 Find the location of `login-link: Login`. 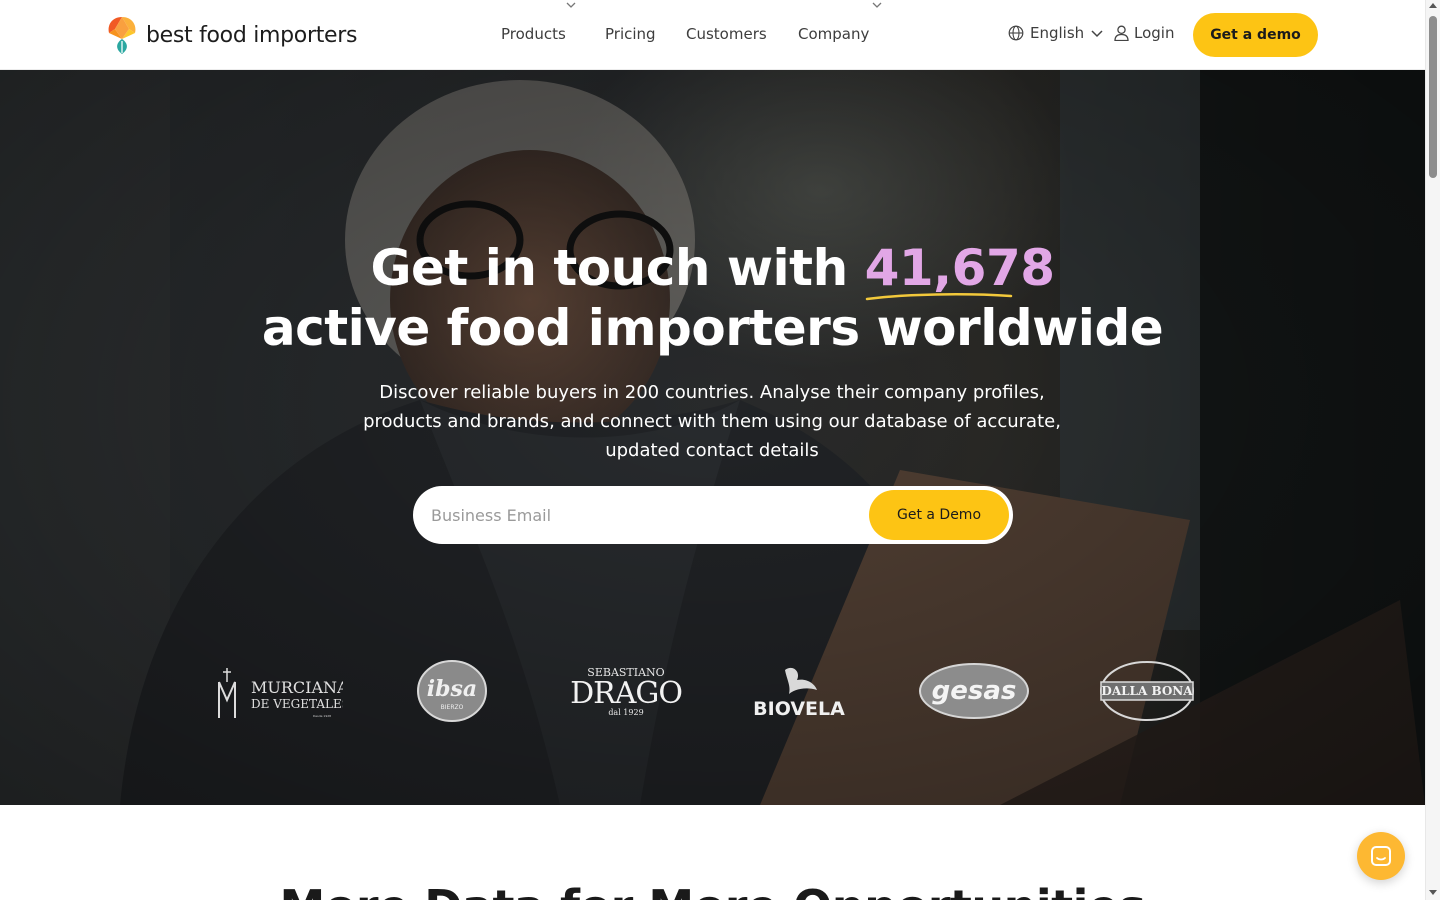

login-link: Login is located at coordinates (1144, 33).